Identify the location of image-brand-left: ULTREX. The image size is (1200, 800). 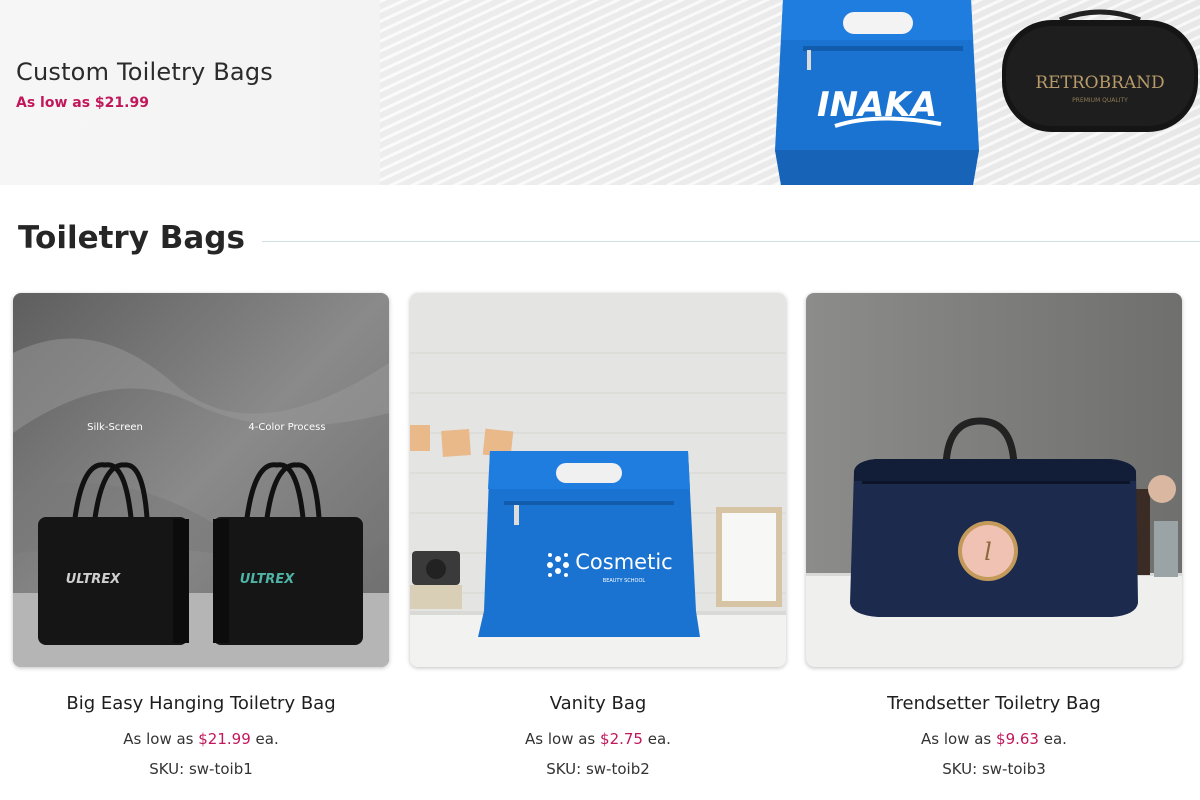
(93, 579).